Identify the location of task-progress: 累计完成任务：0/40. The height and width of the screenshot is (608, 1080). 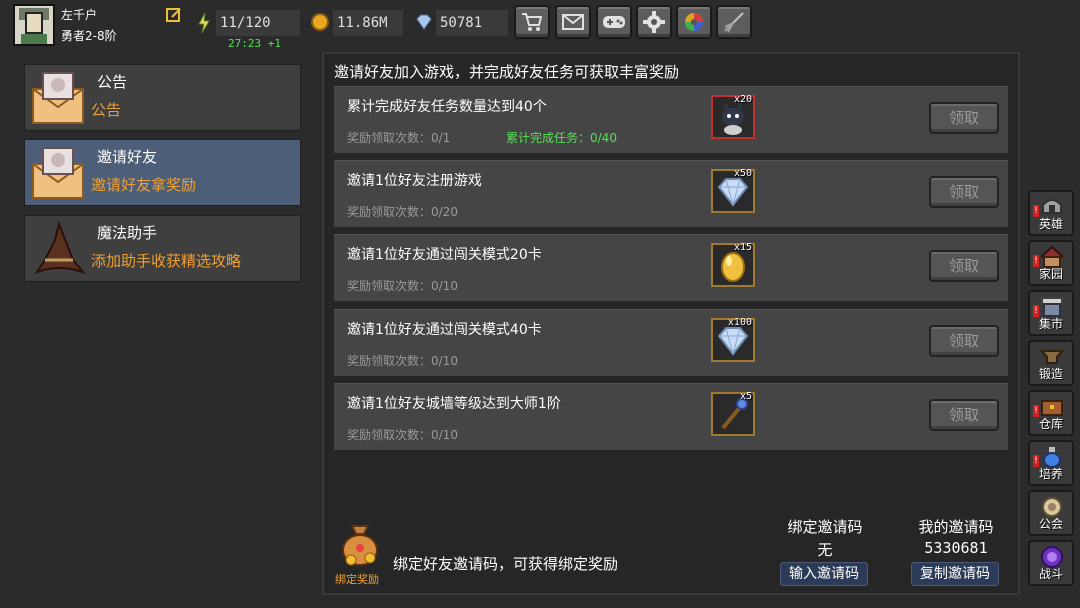
(561, 138).